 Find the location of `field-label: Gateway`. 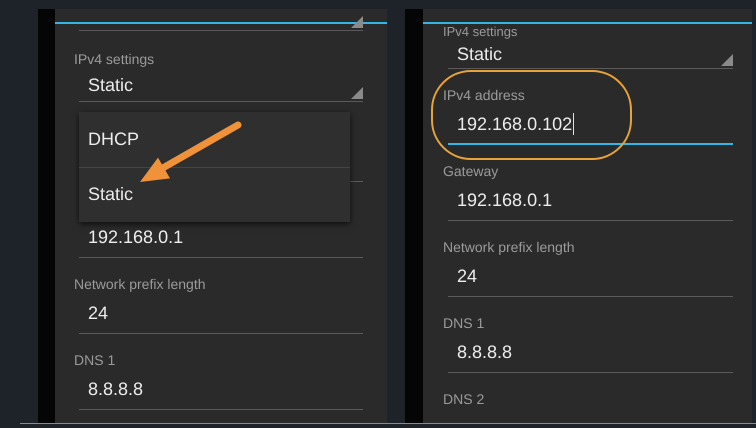

field-label: Gateway is located at coordinates (470, 171).